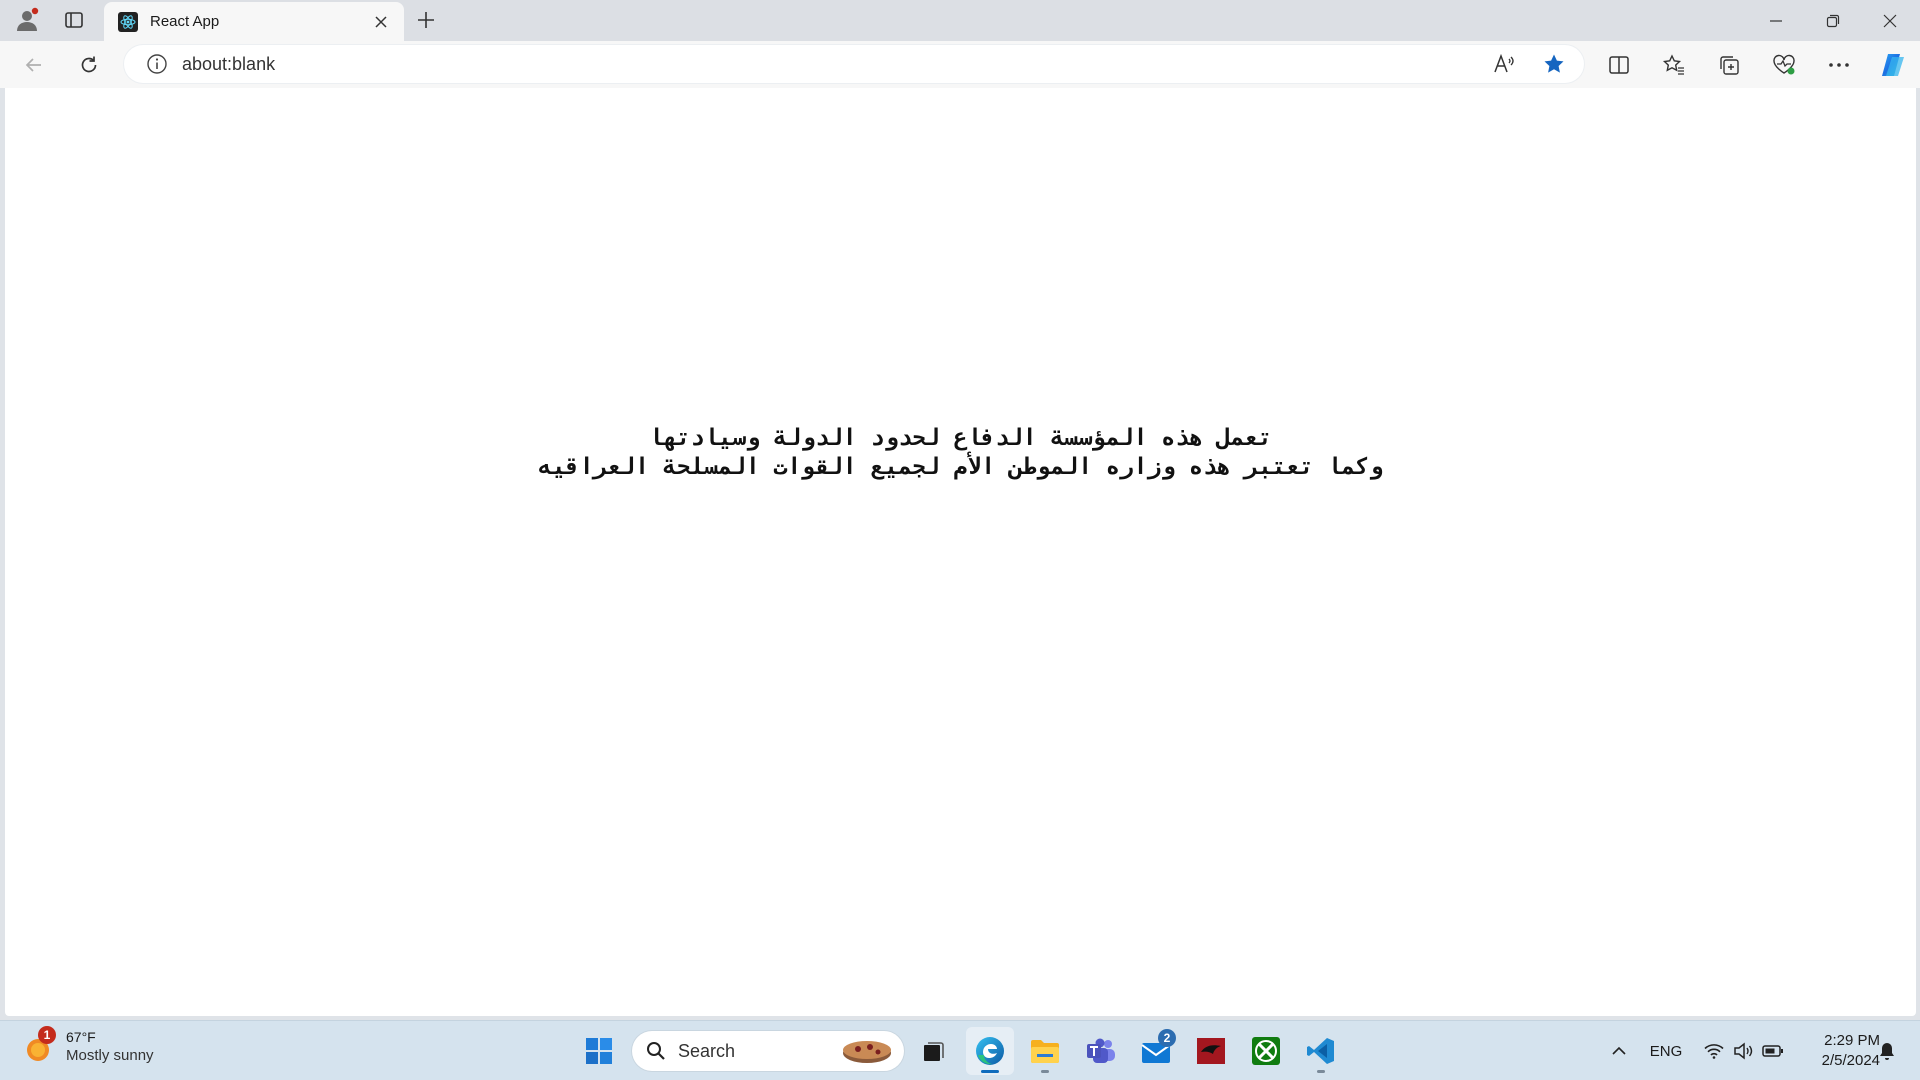 This screenshot has height=1080, width=1920. Describe the element at coordinates (1167, 1038) in the screenshot. I see `mail-count-badge: 2` at that location.